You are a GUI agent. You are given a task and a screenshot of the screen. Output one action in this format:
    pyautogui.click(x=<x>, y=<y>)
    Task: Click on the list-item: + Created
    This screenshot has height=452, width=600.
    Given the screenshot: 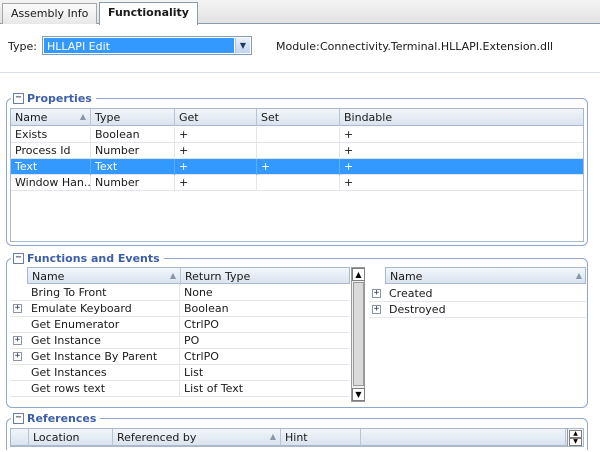 What is the action you would take?
    pyautogui.click(x=477, y=294)
    